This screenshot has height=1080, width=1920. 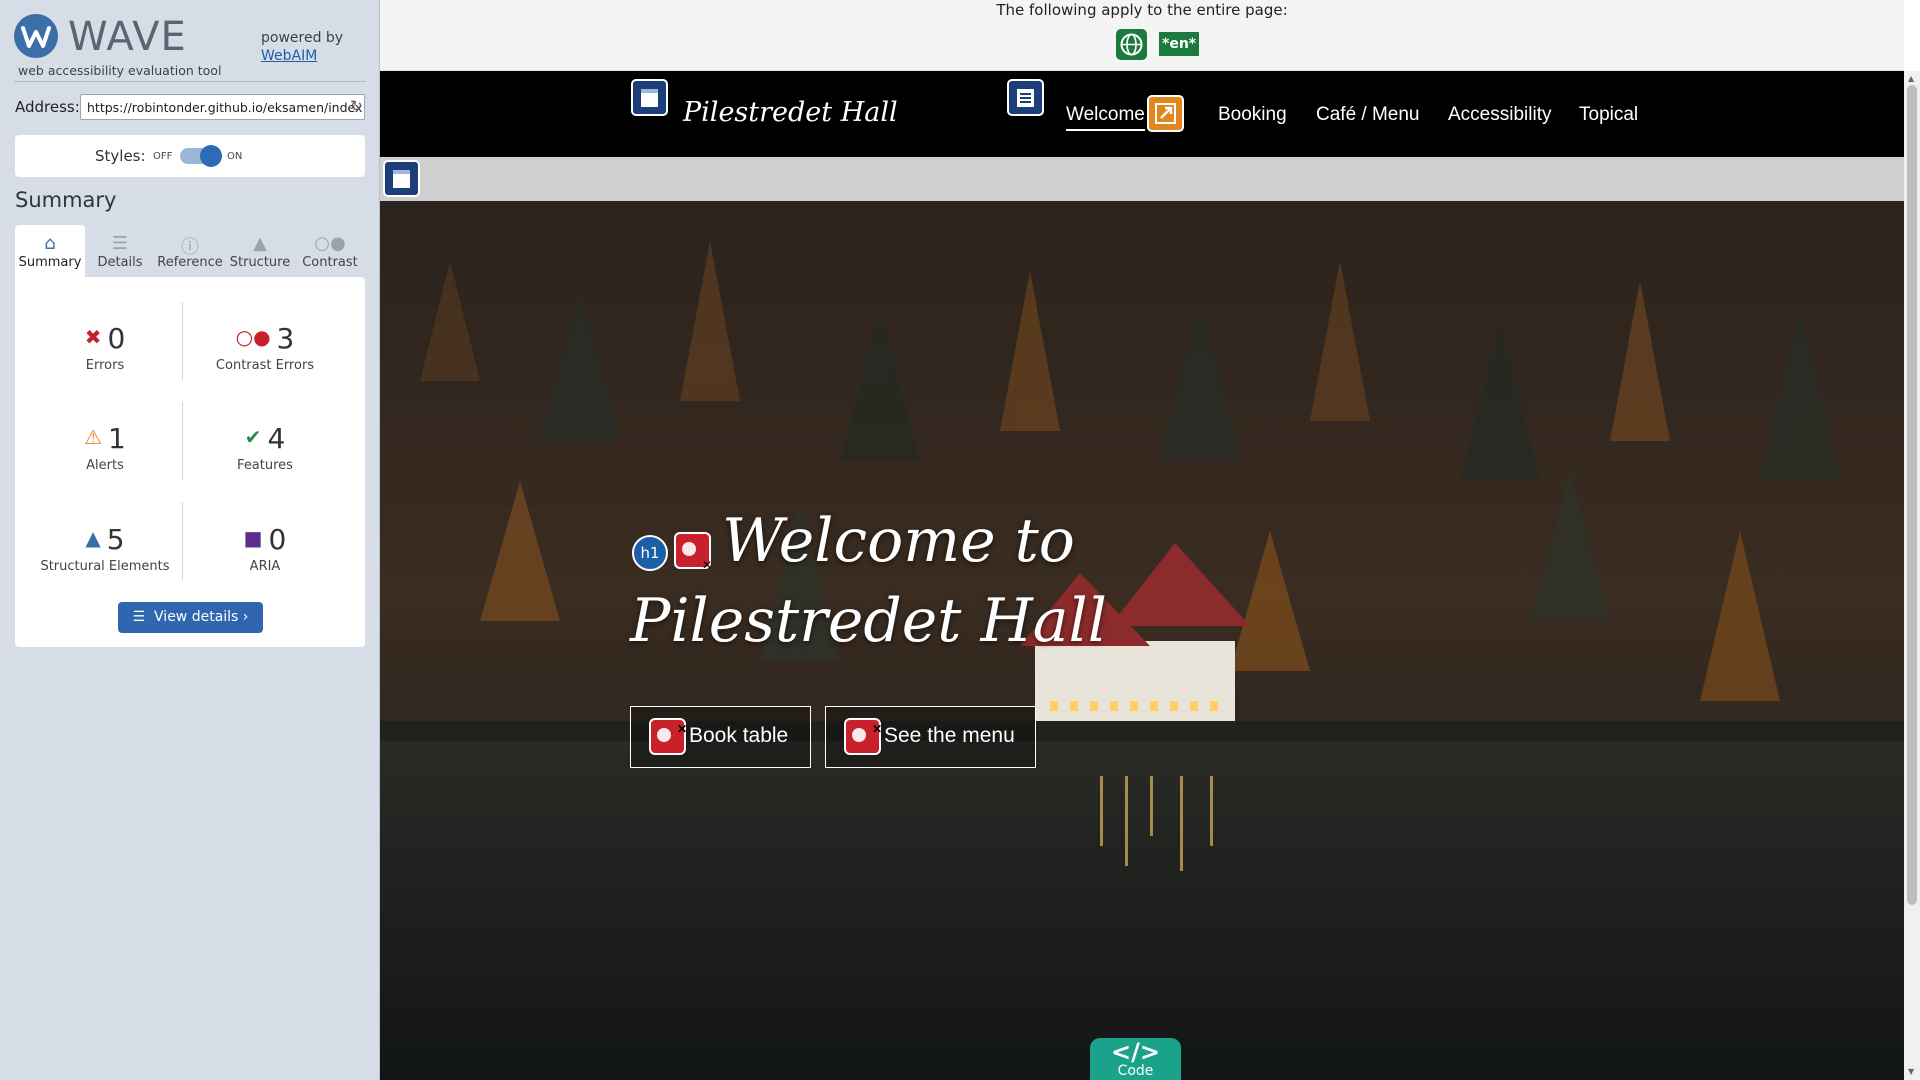 I want to click on wave-tagline: web accessibility evaluation tool, so click(x=120, y=70).